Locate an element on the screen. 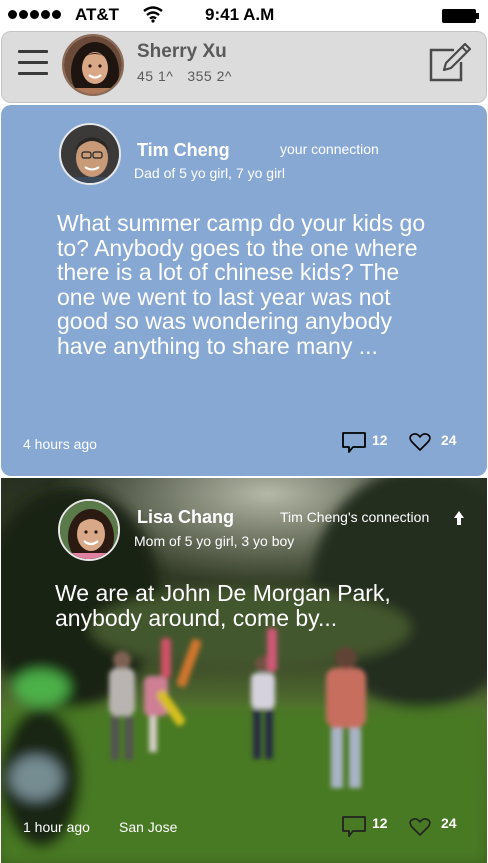  carrier-name: AT&T is located at coordinates (97, 14).